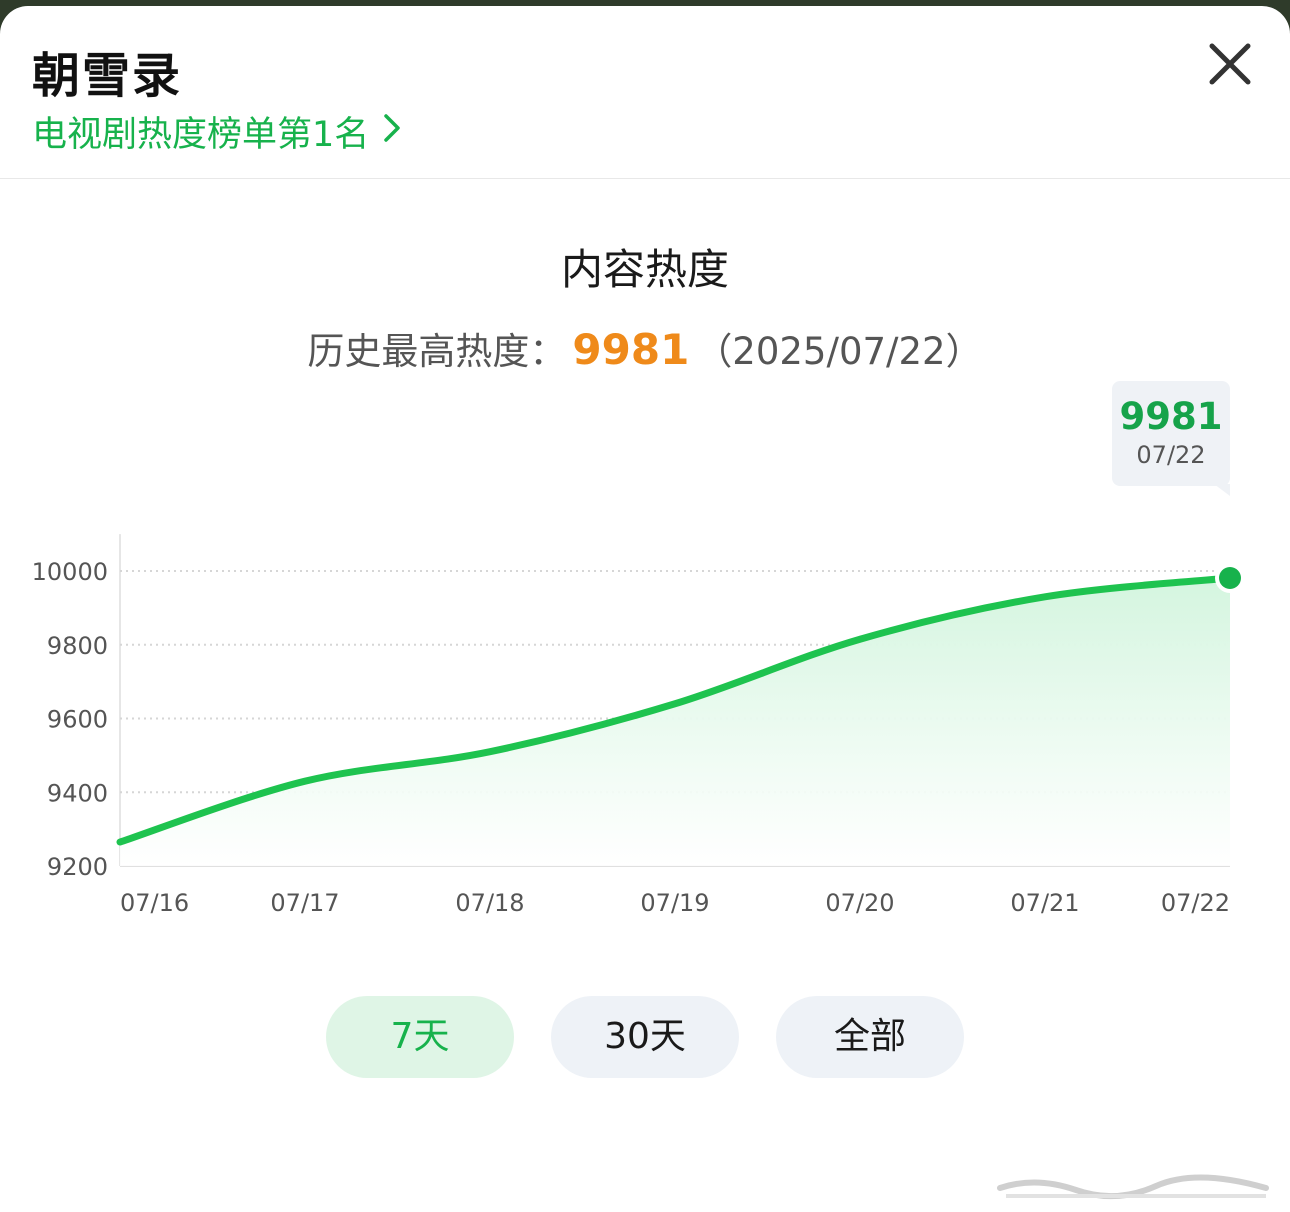  Describe the element at coordinates (1044, 903) in the screenshot. I see `x-tick-label: 07/21` at that location.